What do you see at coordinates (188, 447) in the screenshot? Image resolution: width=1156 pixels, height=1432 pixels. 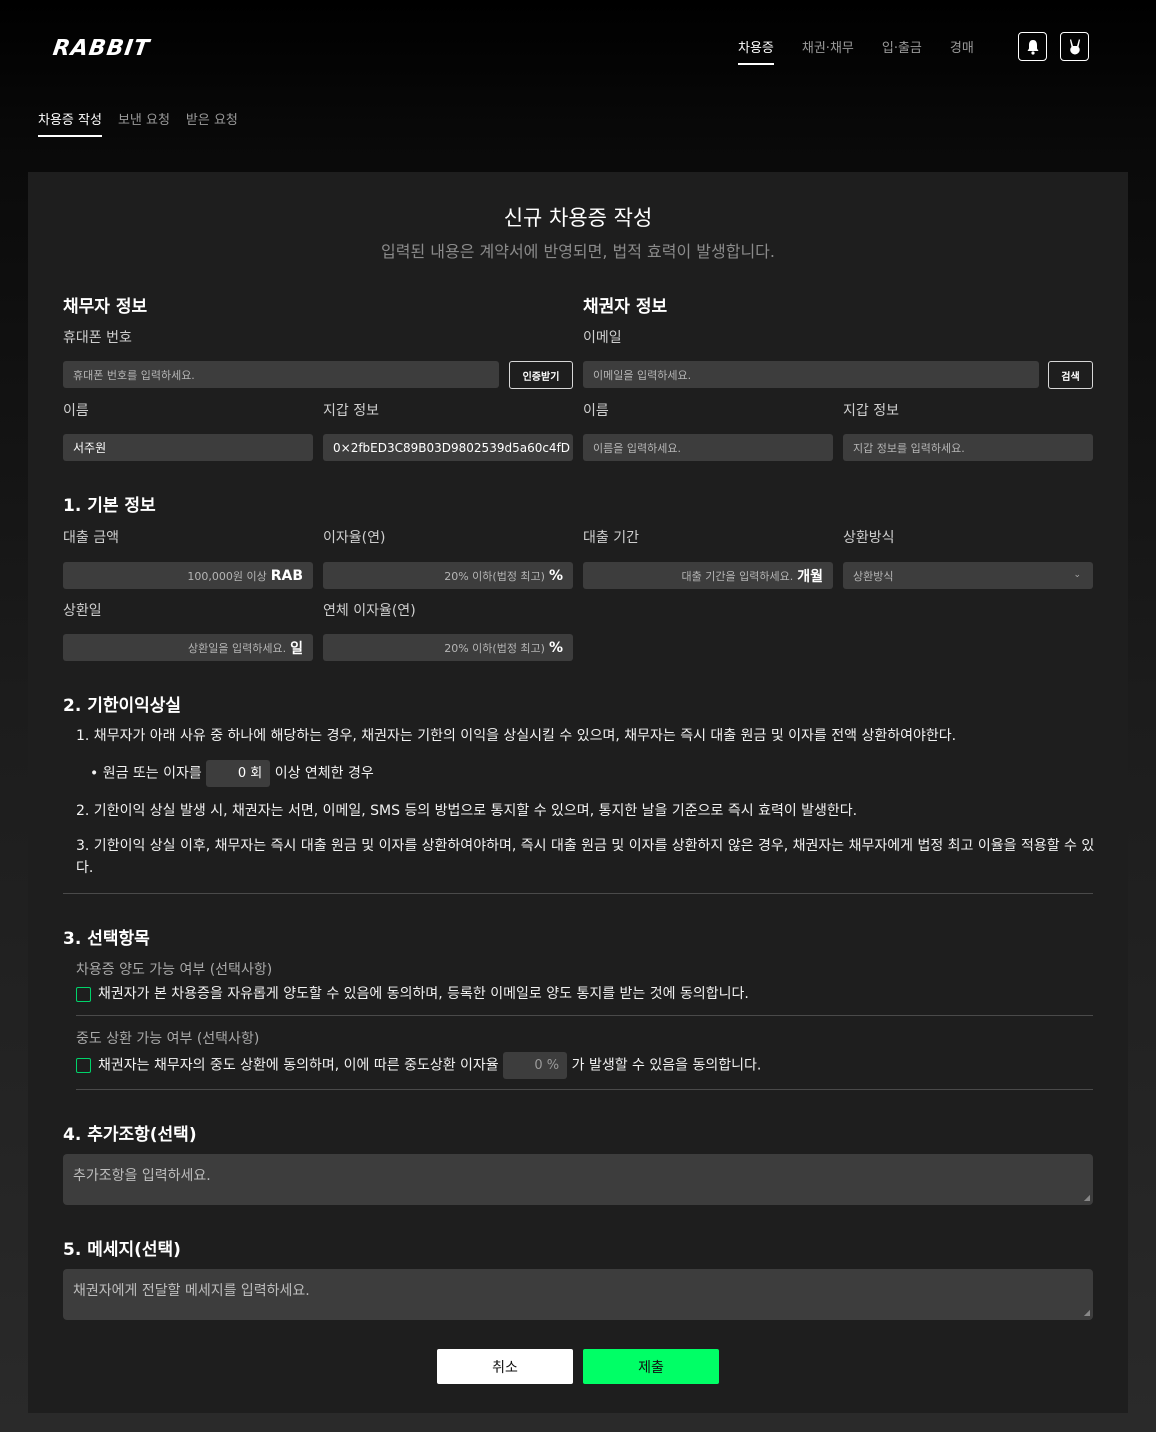 I see `debtor-name-input: 서주원` at bounding box center [188, 447].